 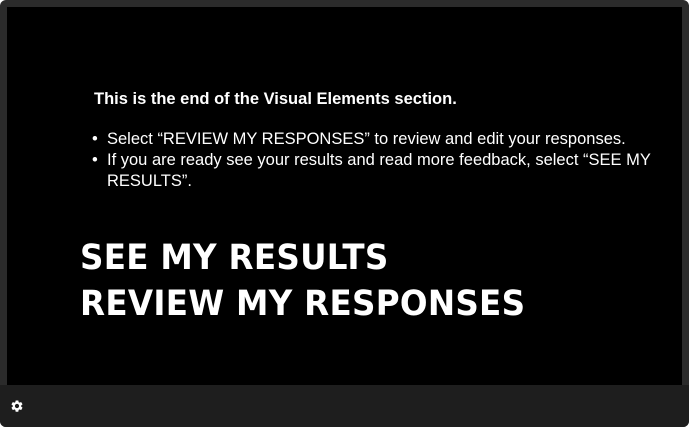 What do you see at coordinates (344, 406) in the screenshot?
I see `player-toolbar` at bounding box center [344, 406].